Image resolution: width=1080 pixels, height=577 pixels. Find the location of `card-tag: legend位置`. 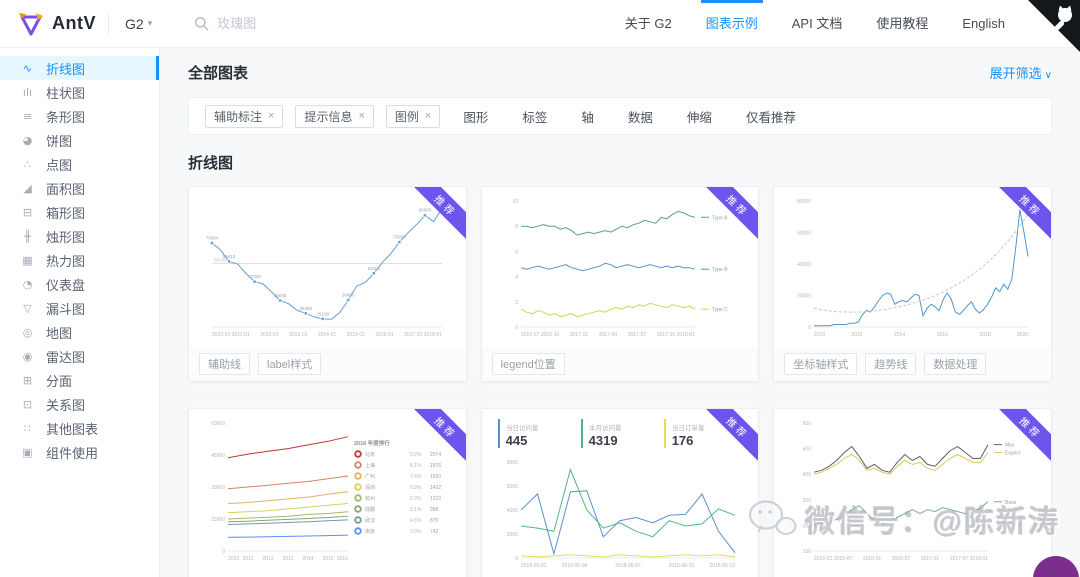

card-tag: legend位置 is located at coordinates (528, 364).